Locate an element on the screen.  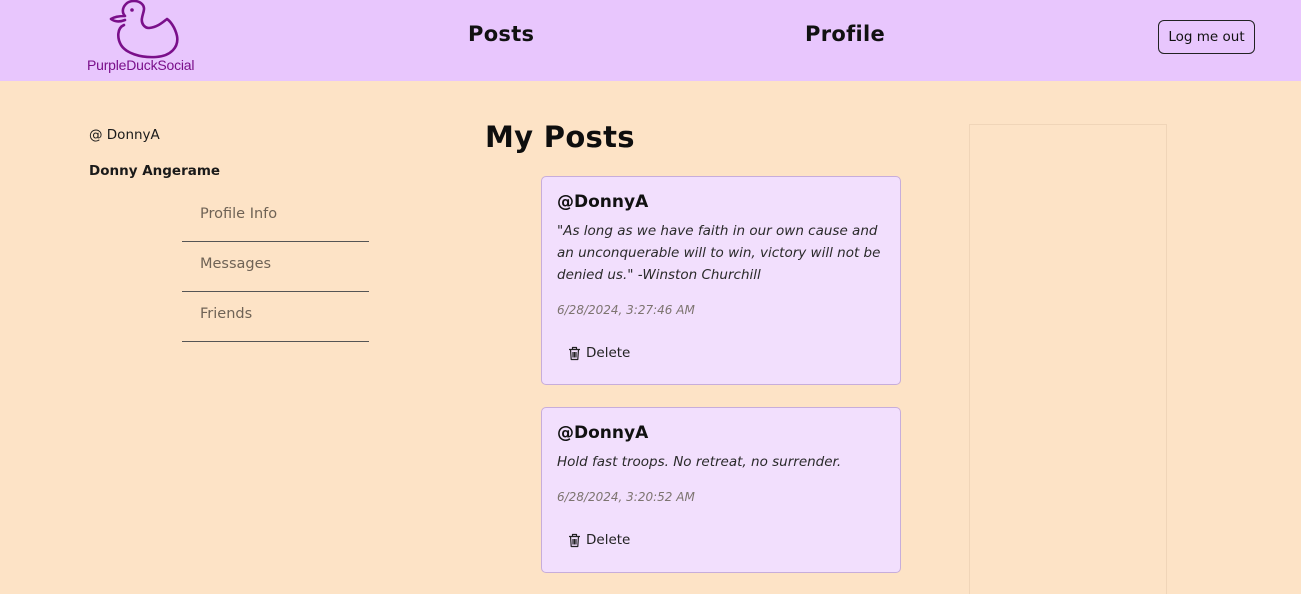
profile-side-menu: Profile Info Messages Friends is located at coordinates (275, 267).